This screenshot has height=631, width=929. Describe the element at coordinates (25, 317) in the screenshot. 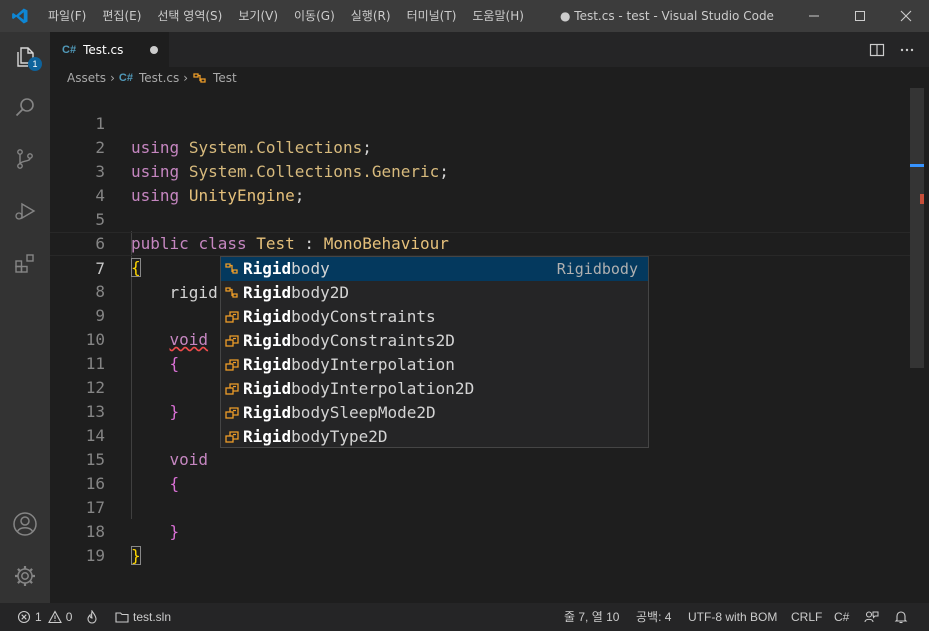

I see `activity-bar: 1` at that location.